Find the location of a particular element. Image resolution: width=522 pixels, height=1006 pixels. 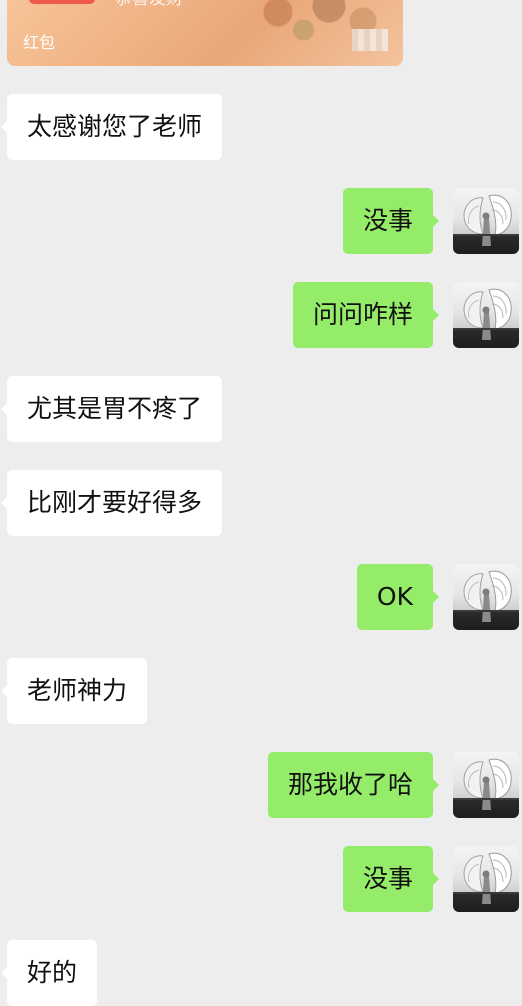

message-row-outgoing: 问问咋样 is located at coordinates (261, 315).